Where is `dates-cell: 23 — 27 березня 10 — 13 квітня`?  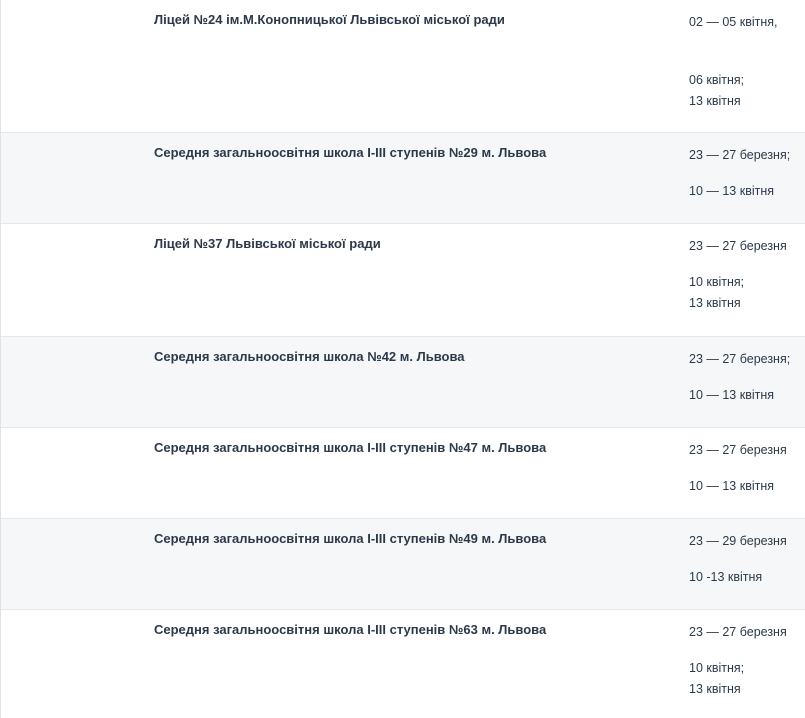
dates-cell: 23 — 27 березня 10 — 13 квітня is located at coordinates (746, 468).